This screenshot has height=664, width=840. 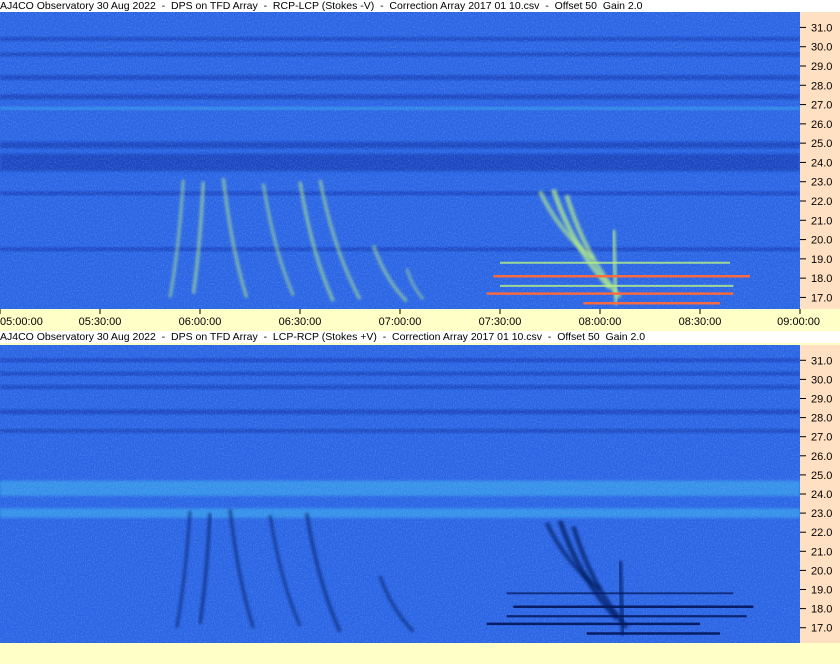 What do you see at coordinates (21, 322) in the screenshot?
I see `time-tick-label: 05:00:00` at bounding box center [21, 322].